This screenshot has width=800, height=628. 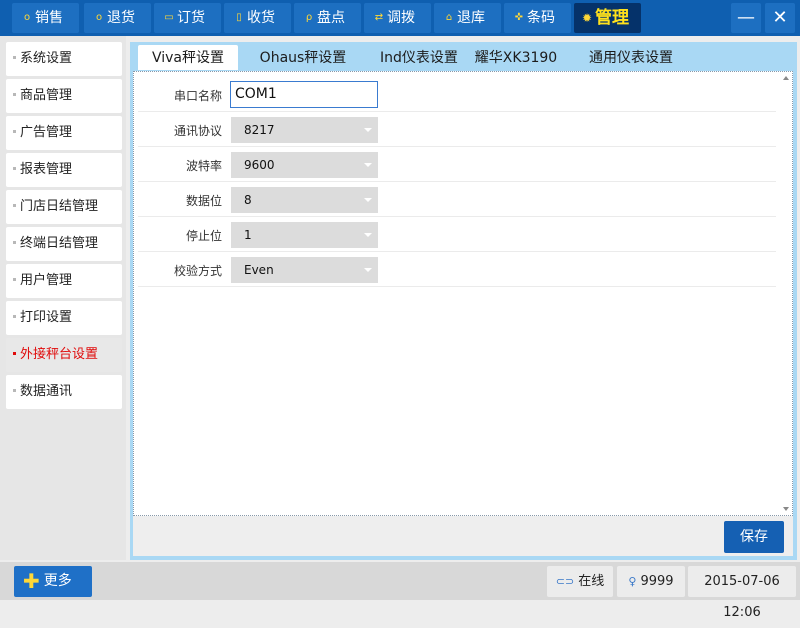 What do you see at coordinates (304, 94) in the screenshot?
I see `port-input: COM1` at bounding box center [304, 94].